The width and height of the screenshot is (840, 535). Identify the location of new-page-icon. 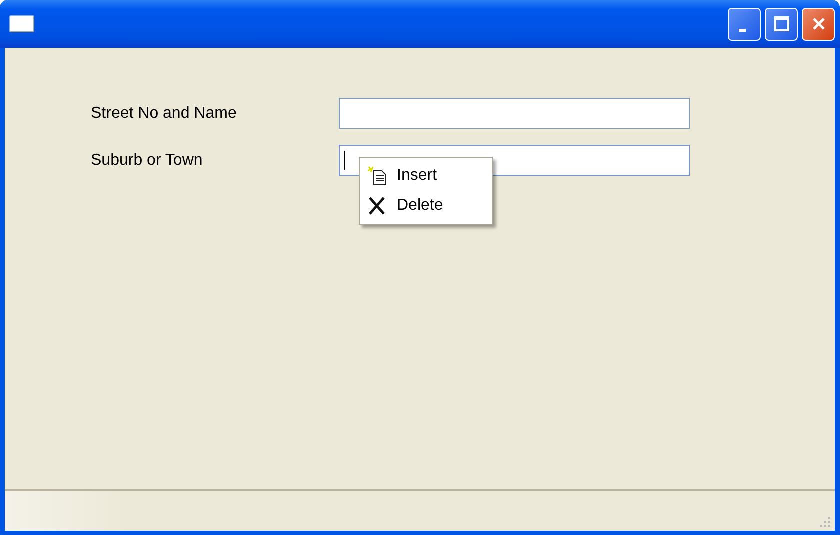
(378, 176).